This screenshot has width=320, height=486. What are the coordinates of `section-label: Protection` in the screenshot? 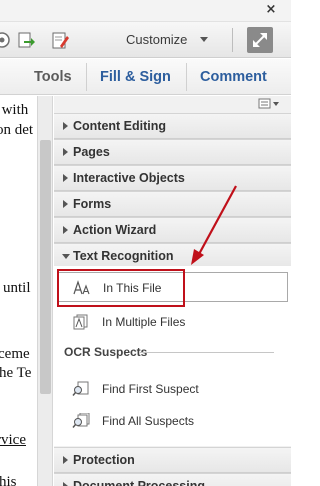 It's located at (104, 460).